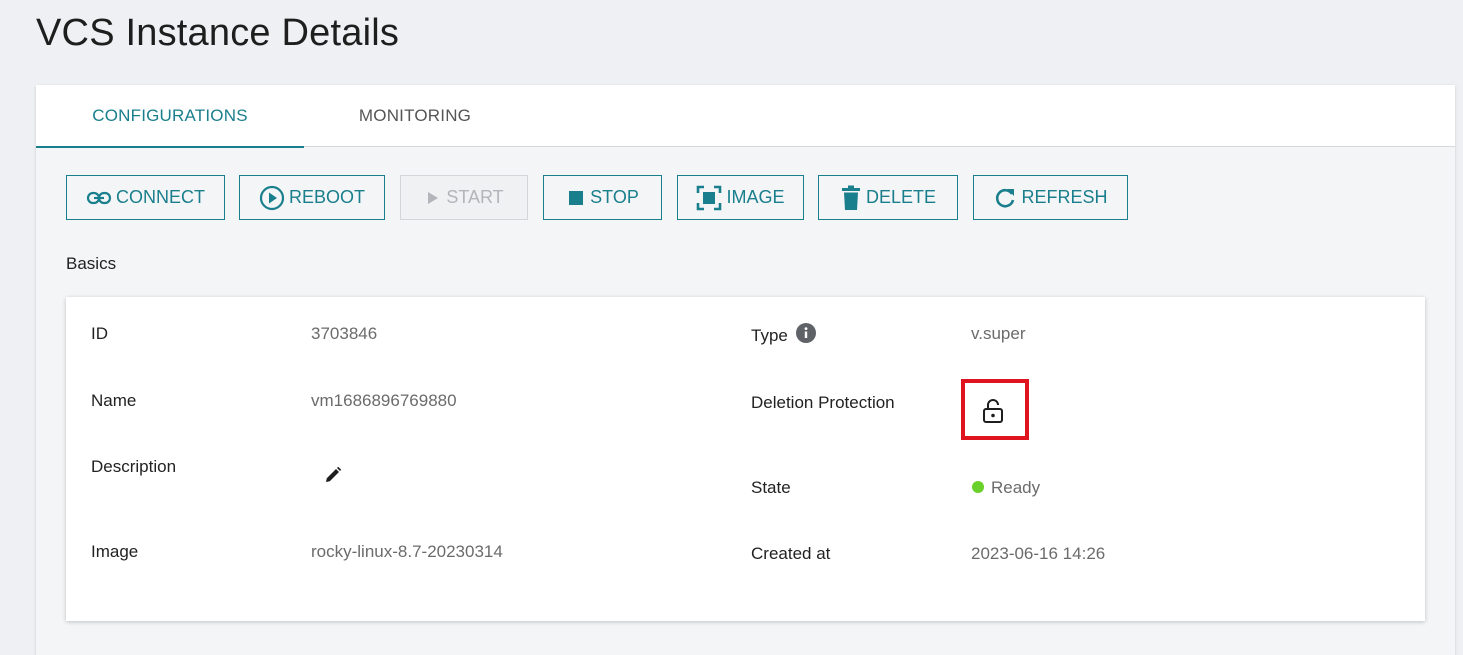 This screenshot has height=655, width=1463. Describe the element at coordinates (769, 335) in the screenshot. I see `type-label: Type` at that location.